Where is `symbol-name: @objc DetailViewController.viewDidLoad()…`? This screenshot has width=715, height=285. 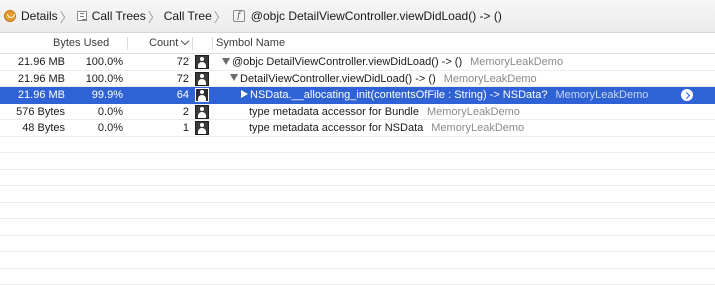 symbol-name: @objc DetailViewController.viewDidLoad()… is located at coordinates (347, 62).